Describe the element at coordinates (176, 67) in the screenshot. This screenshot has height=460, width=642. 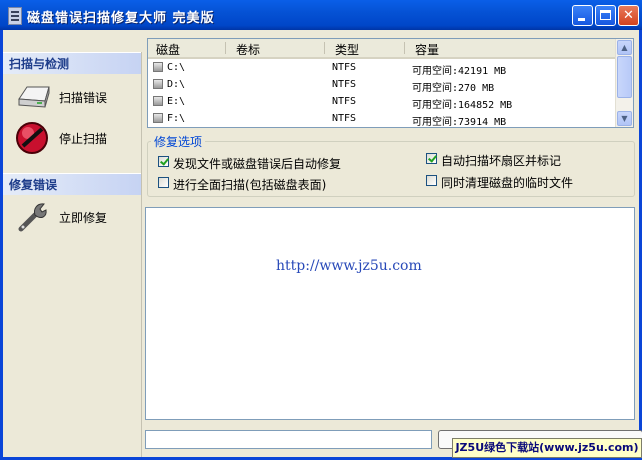
I see `cell-disk: C:\` at that location.